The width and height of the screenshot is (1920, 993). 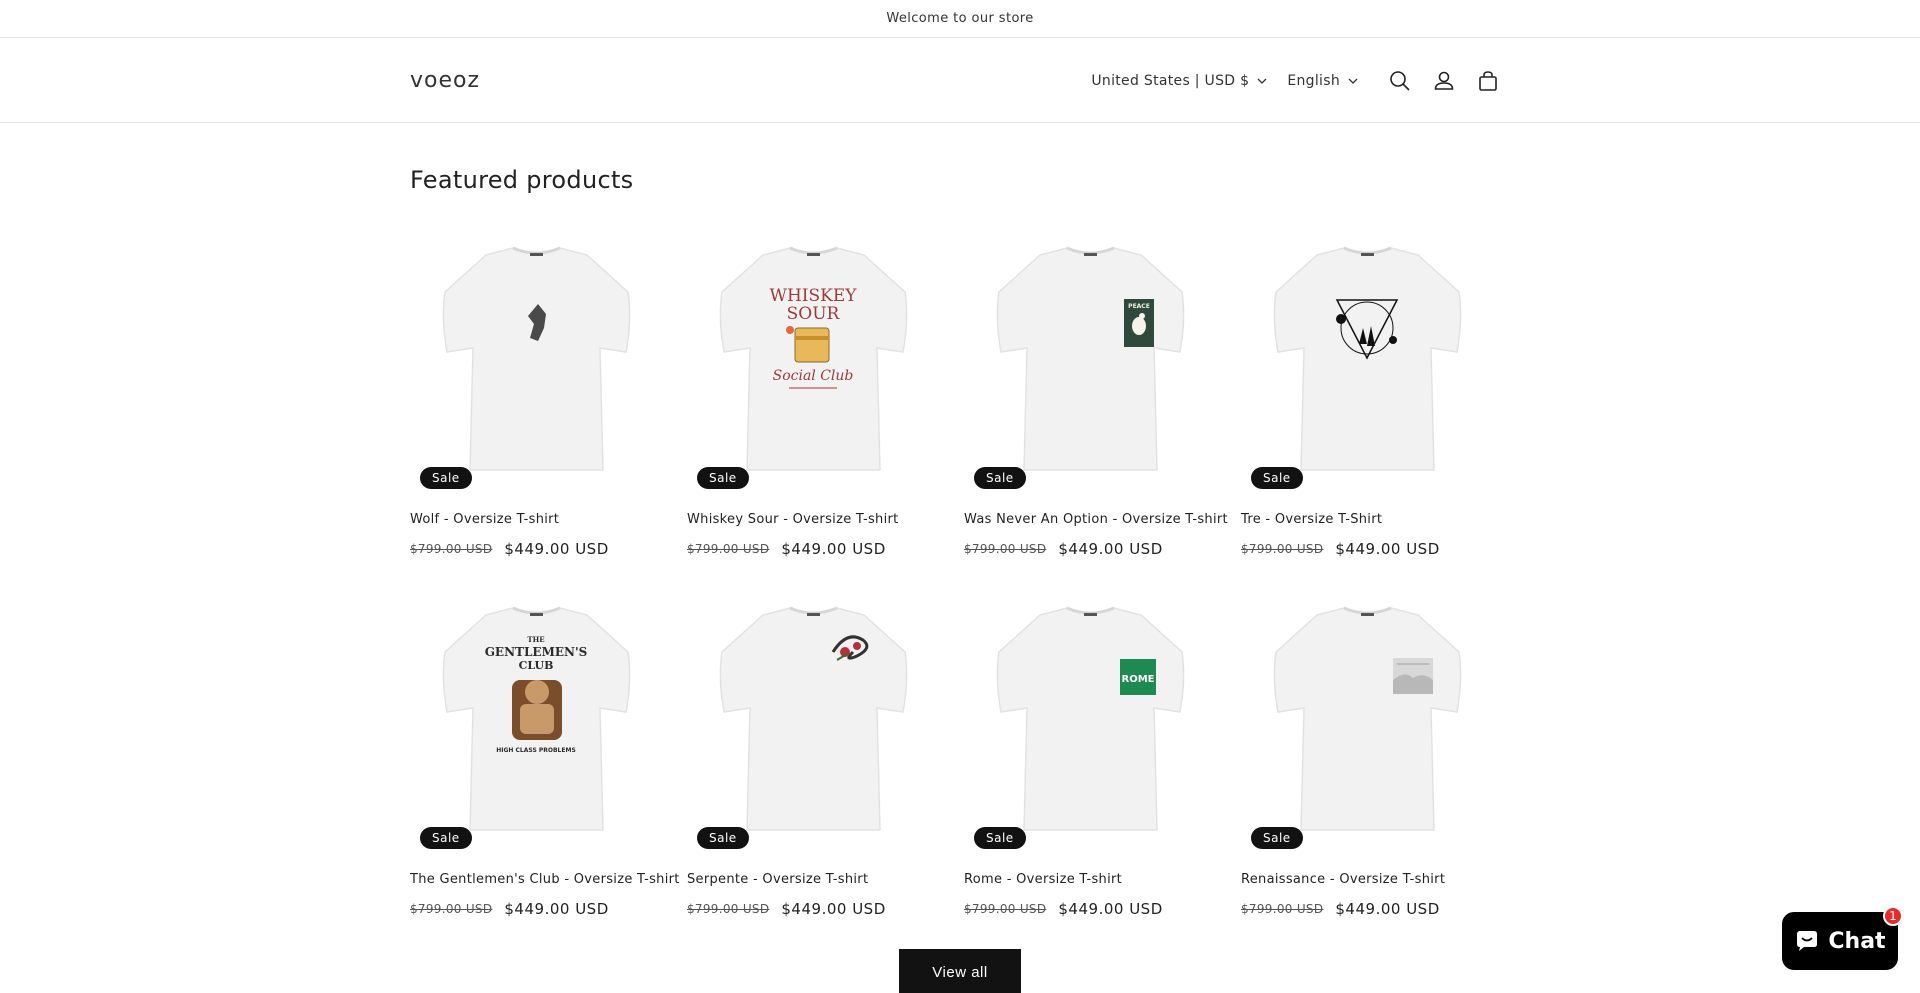 I want to click on product-image: ROME Sale, so click(x=1090, y=724).